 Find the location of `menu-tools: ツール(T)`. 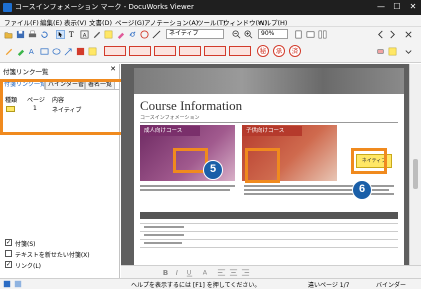

menu-tools: ツール(T) is located at coordinates (211, 22).